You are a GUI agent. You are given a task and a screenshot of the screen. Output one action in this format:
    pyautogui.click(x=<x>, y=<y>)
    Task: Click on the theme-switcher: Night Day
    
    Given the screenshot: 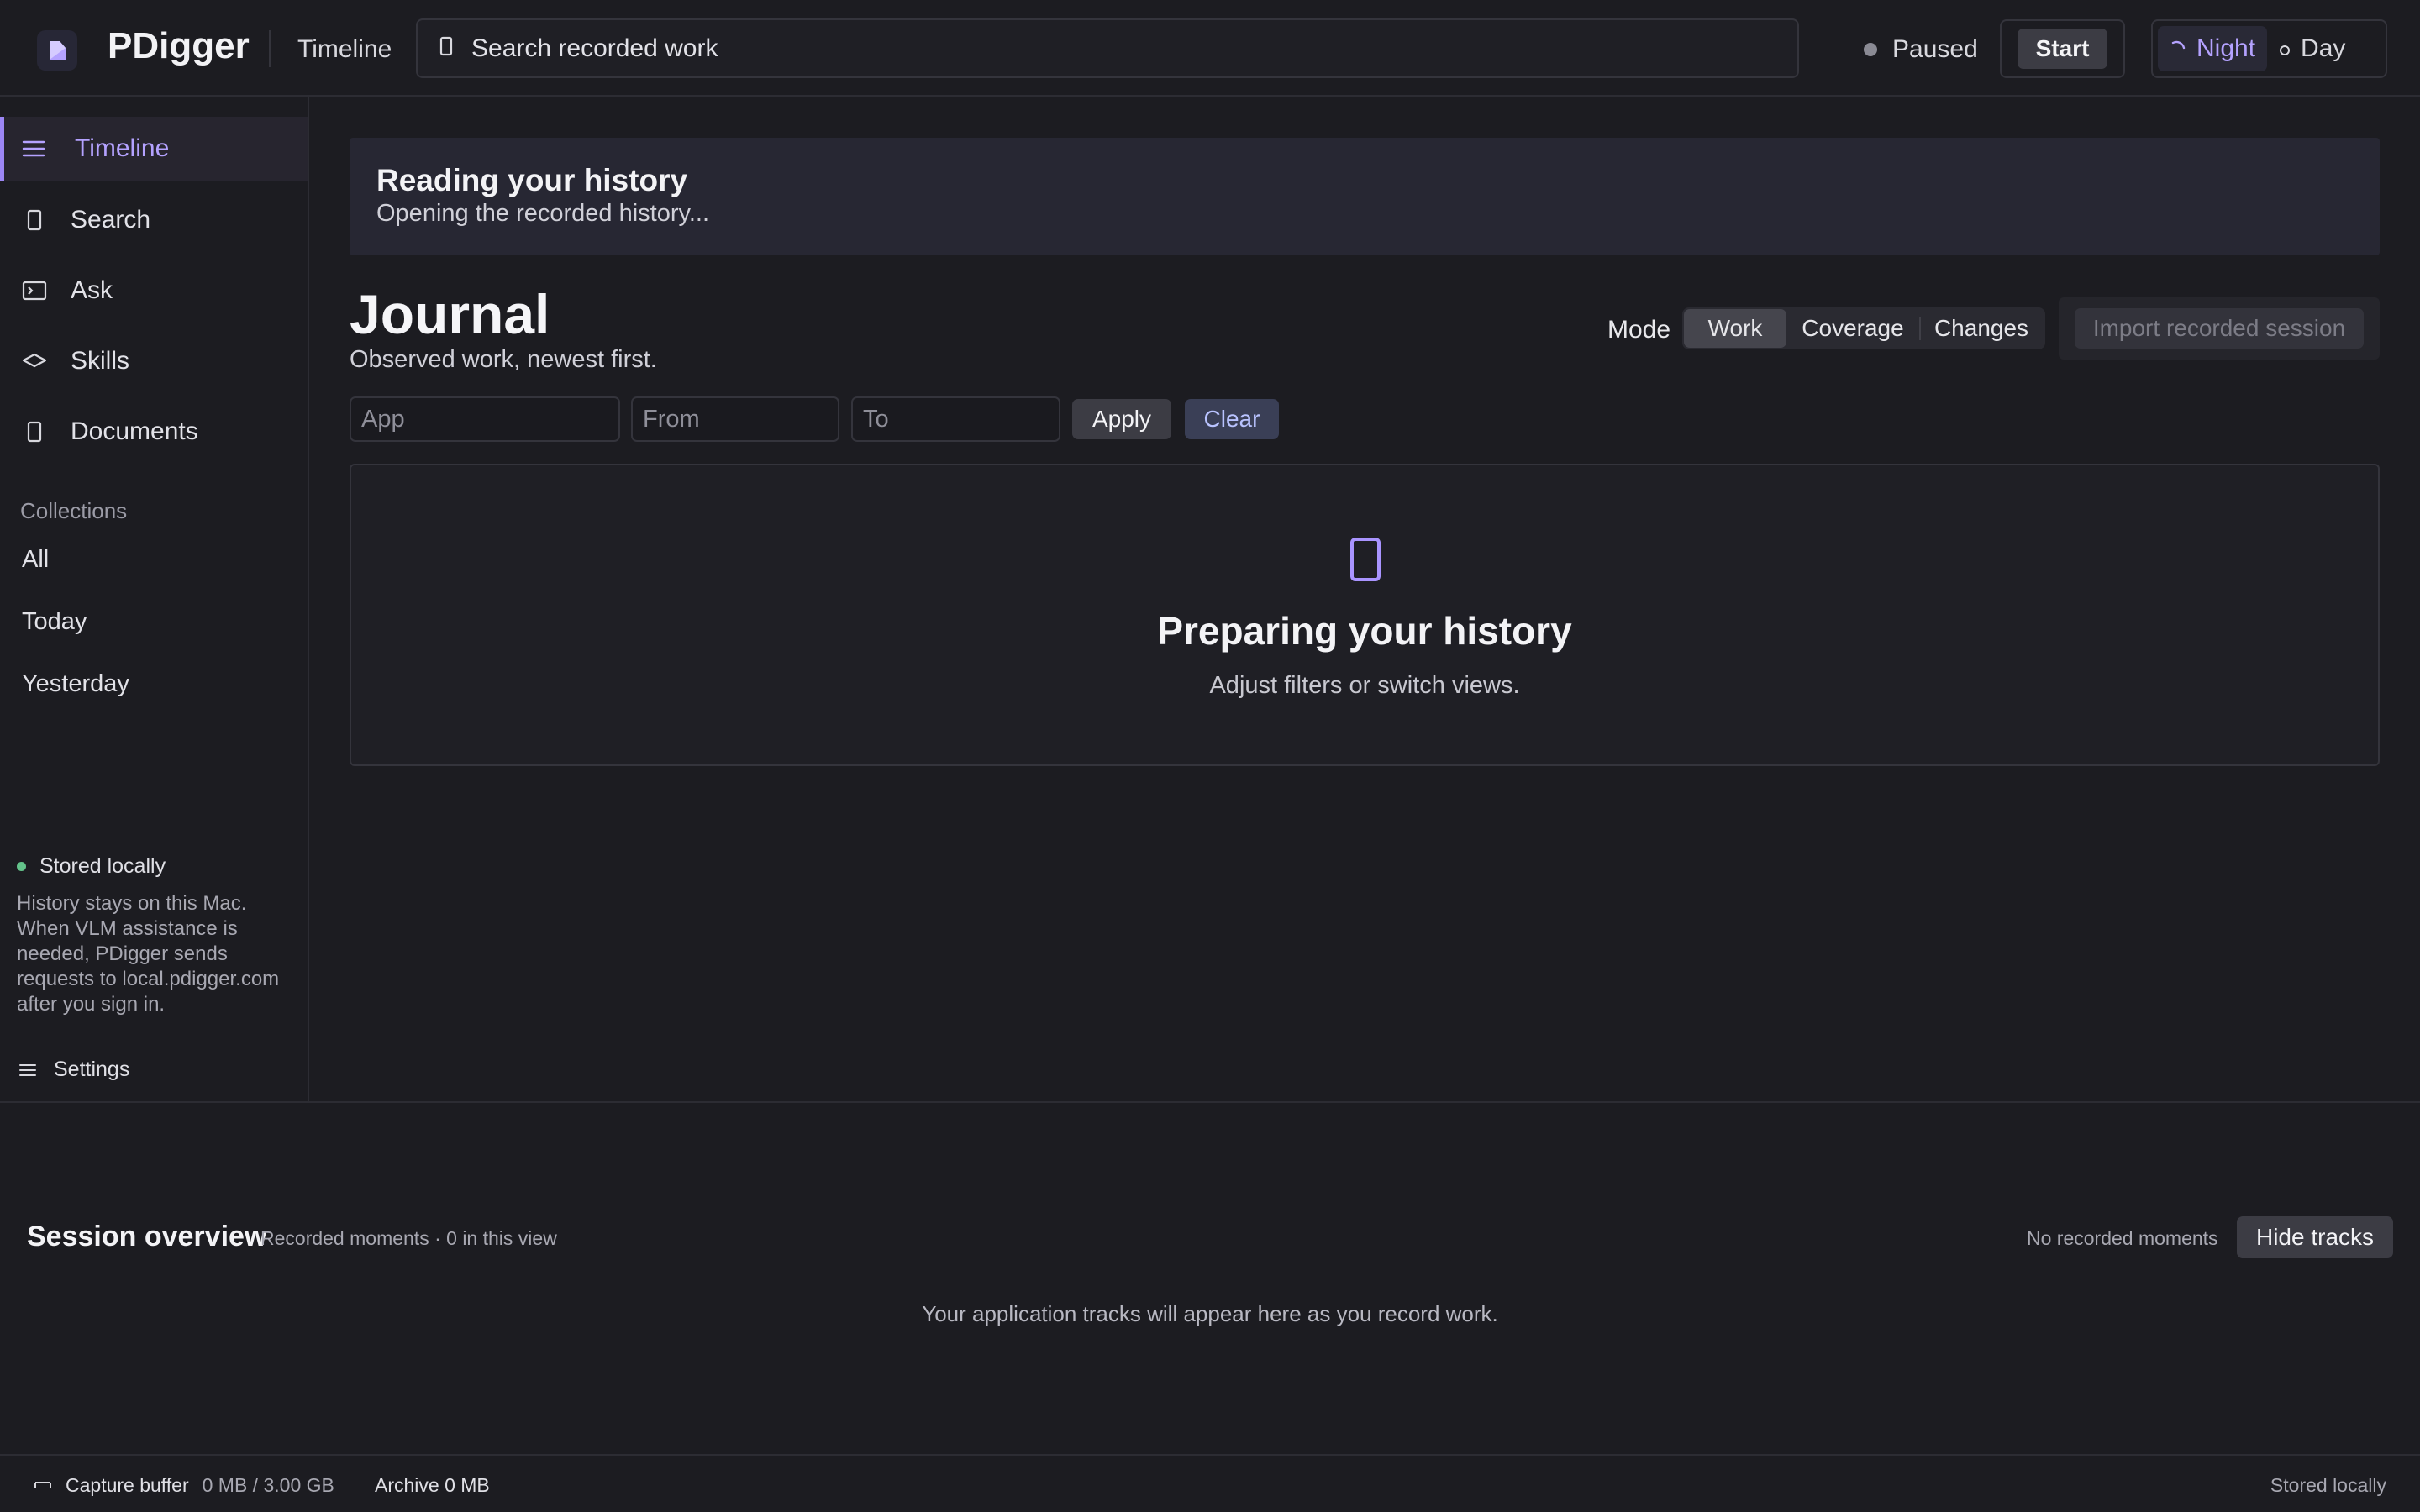 What is the action you would take?
    pyautogui.click(x=2269, y=48)
    